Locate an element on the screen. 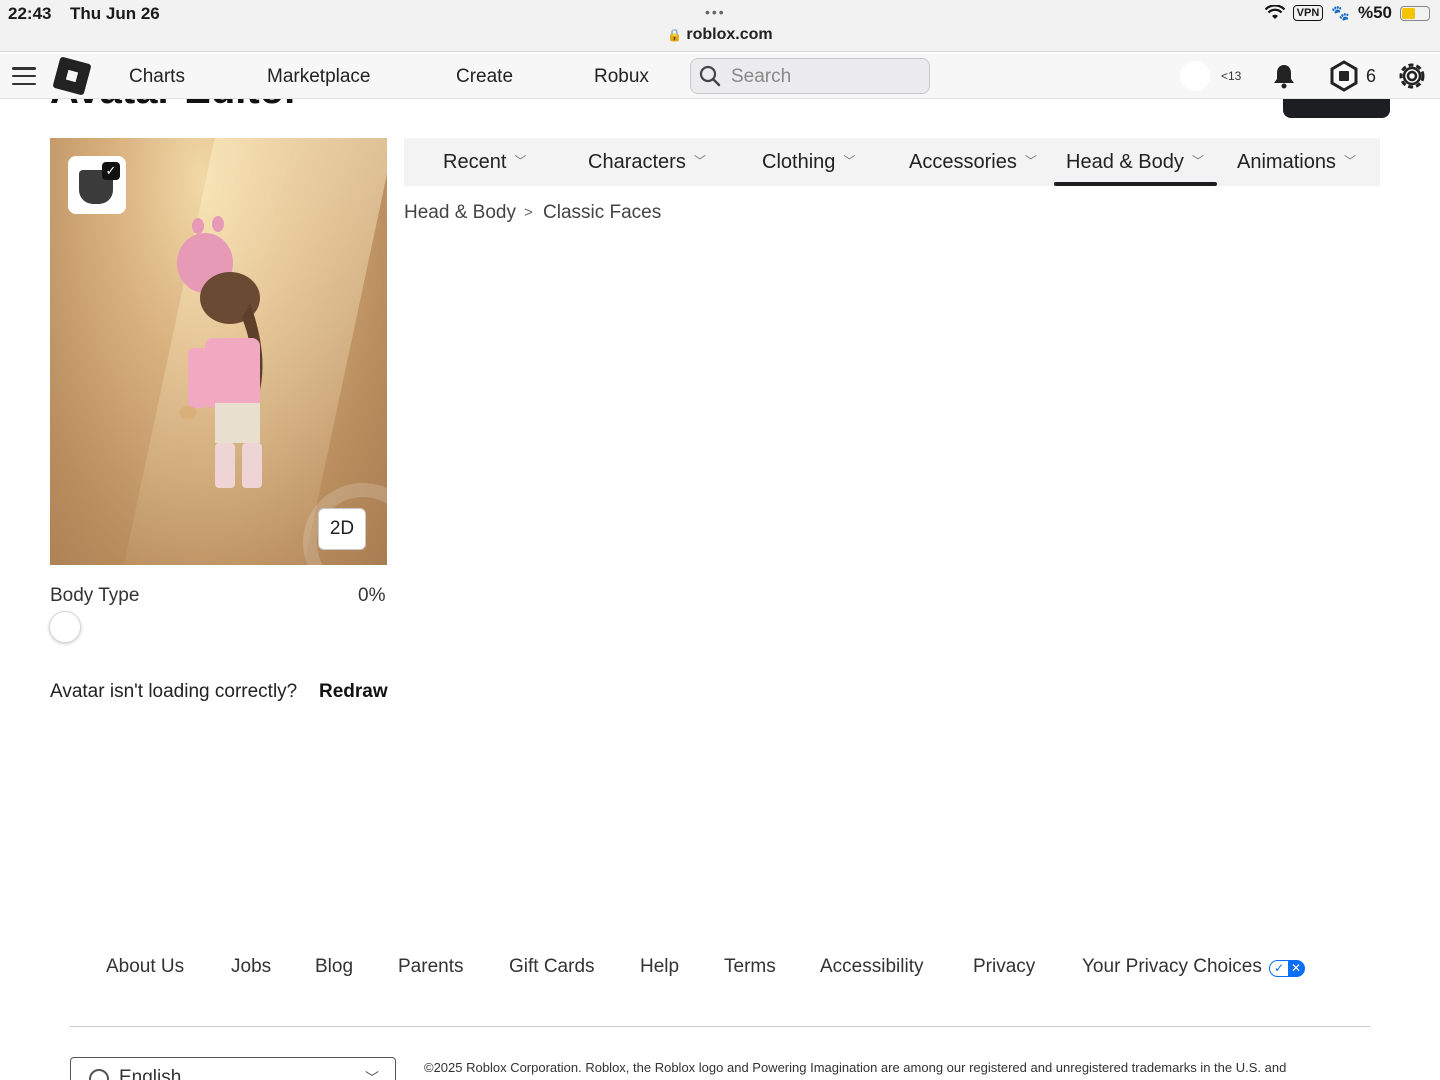 This screenshot has height=1080, width=1440. account-avatar is located at coordinates (1195, 76).